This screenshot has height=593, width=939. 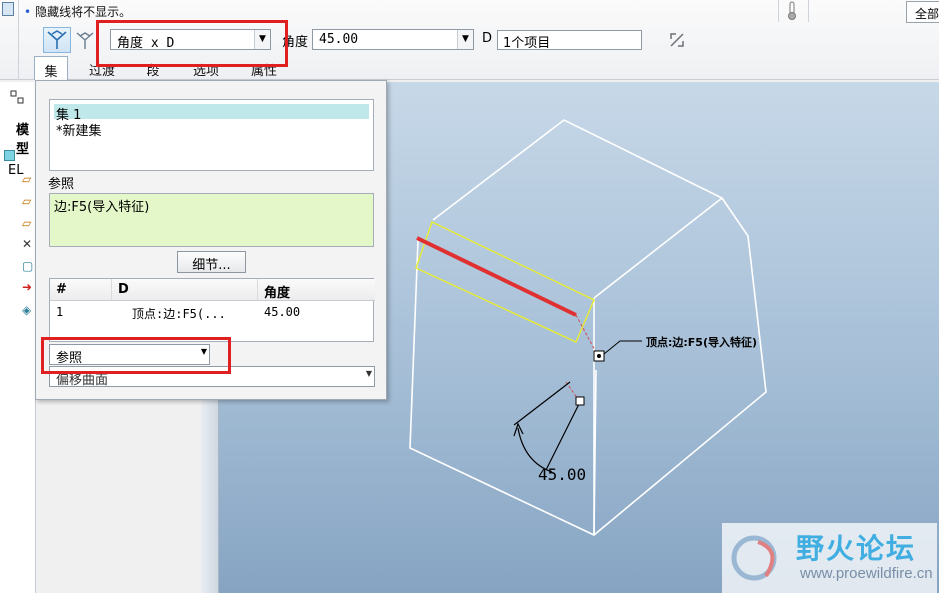 I want to click on angle-dimension-value: 45.00, so click(x=562, y=474).